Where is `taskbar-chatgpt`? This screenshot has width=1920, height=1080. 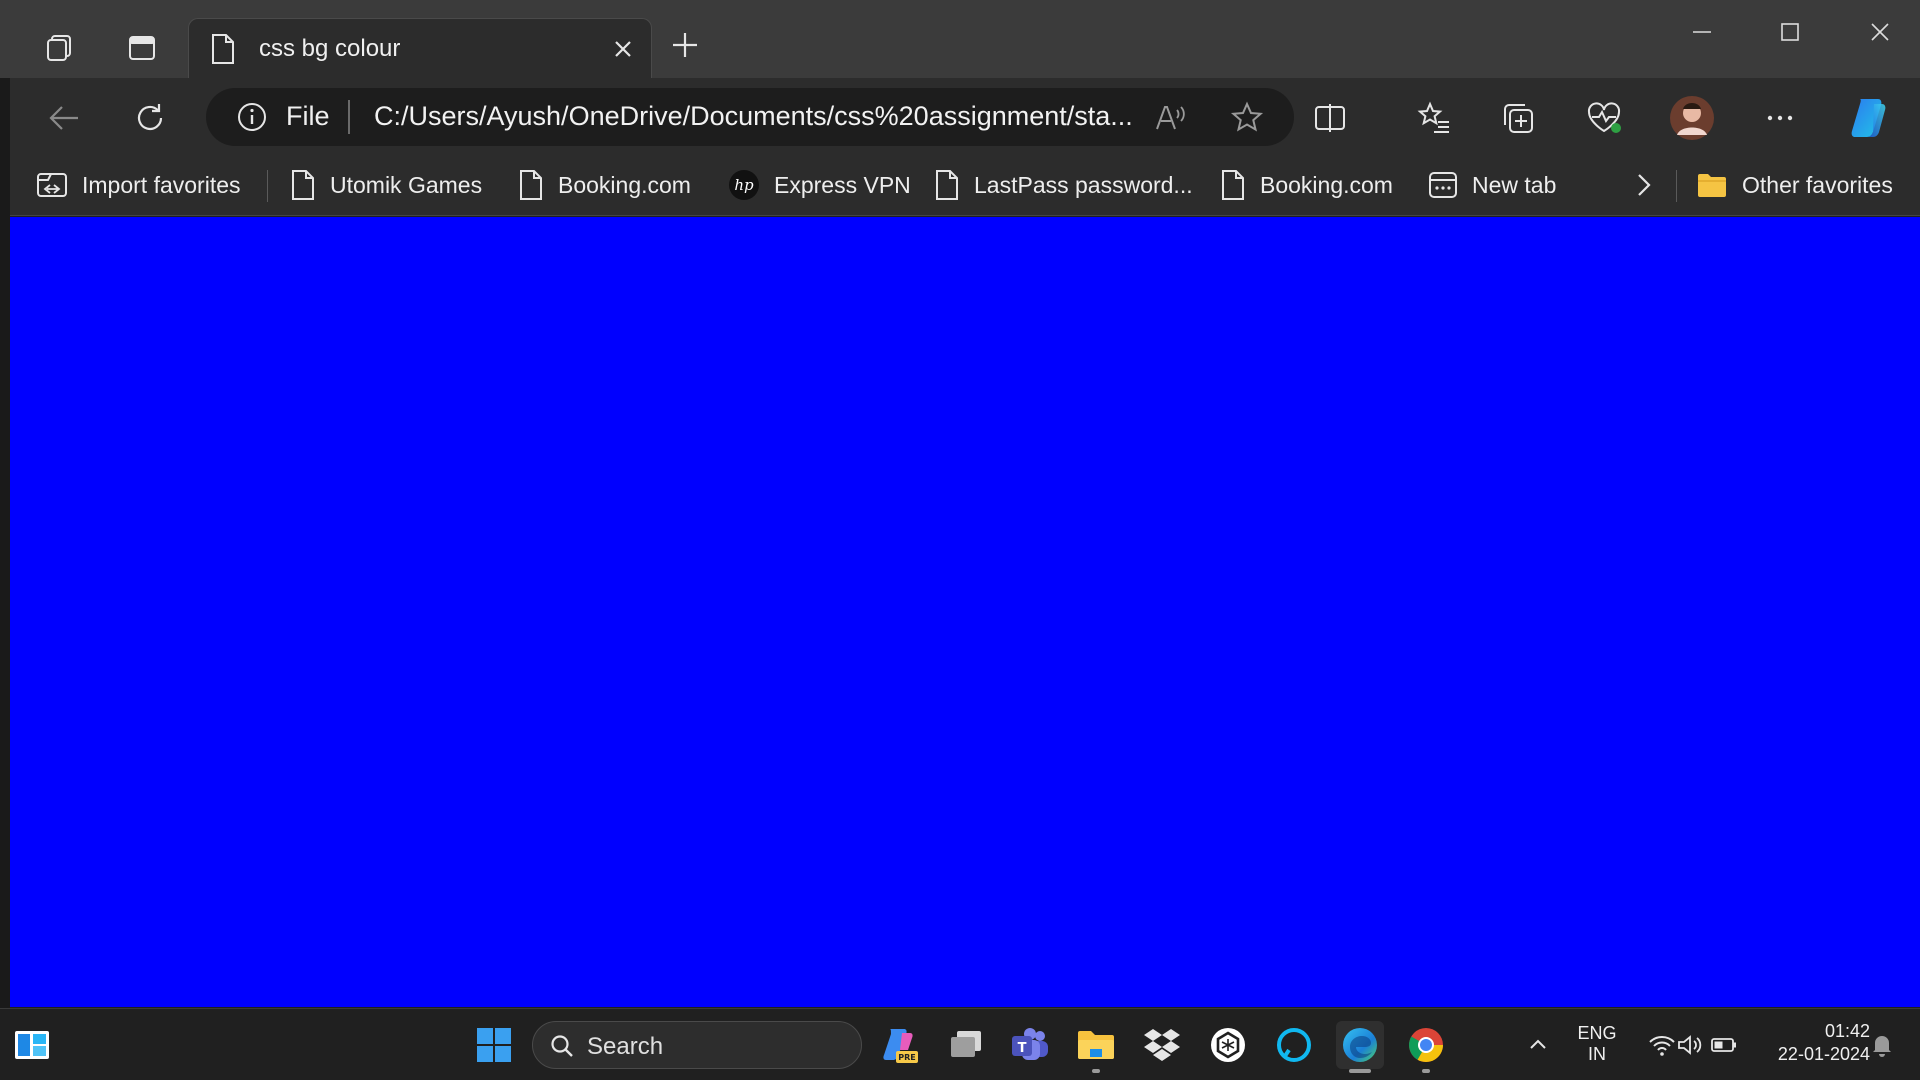
taskbar-chatgpt is located at coordinates (1228, 1045).